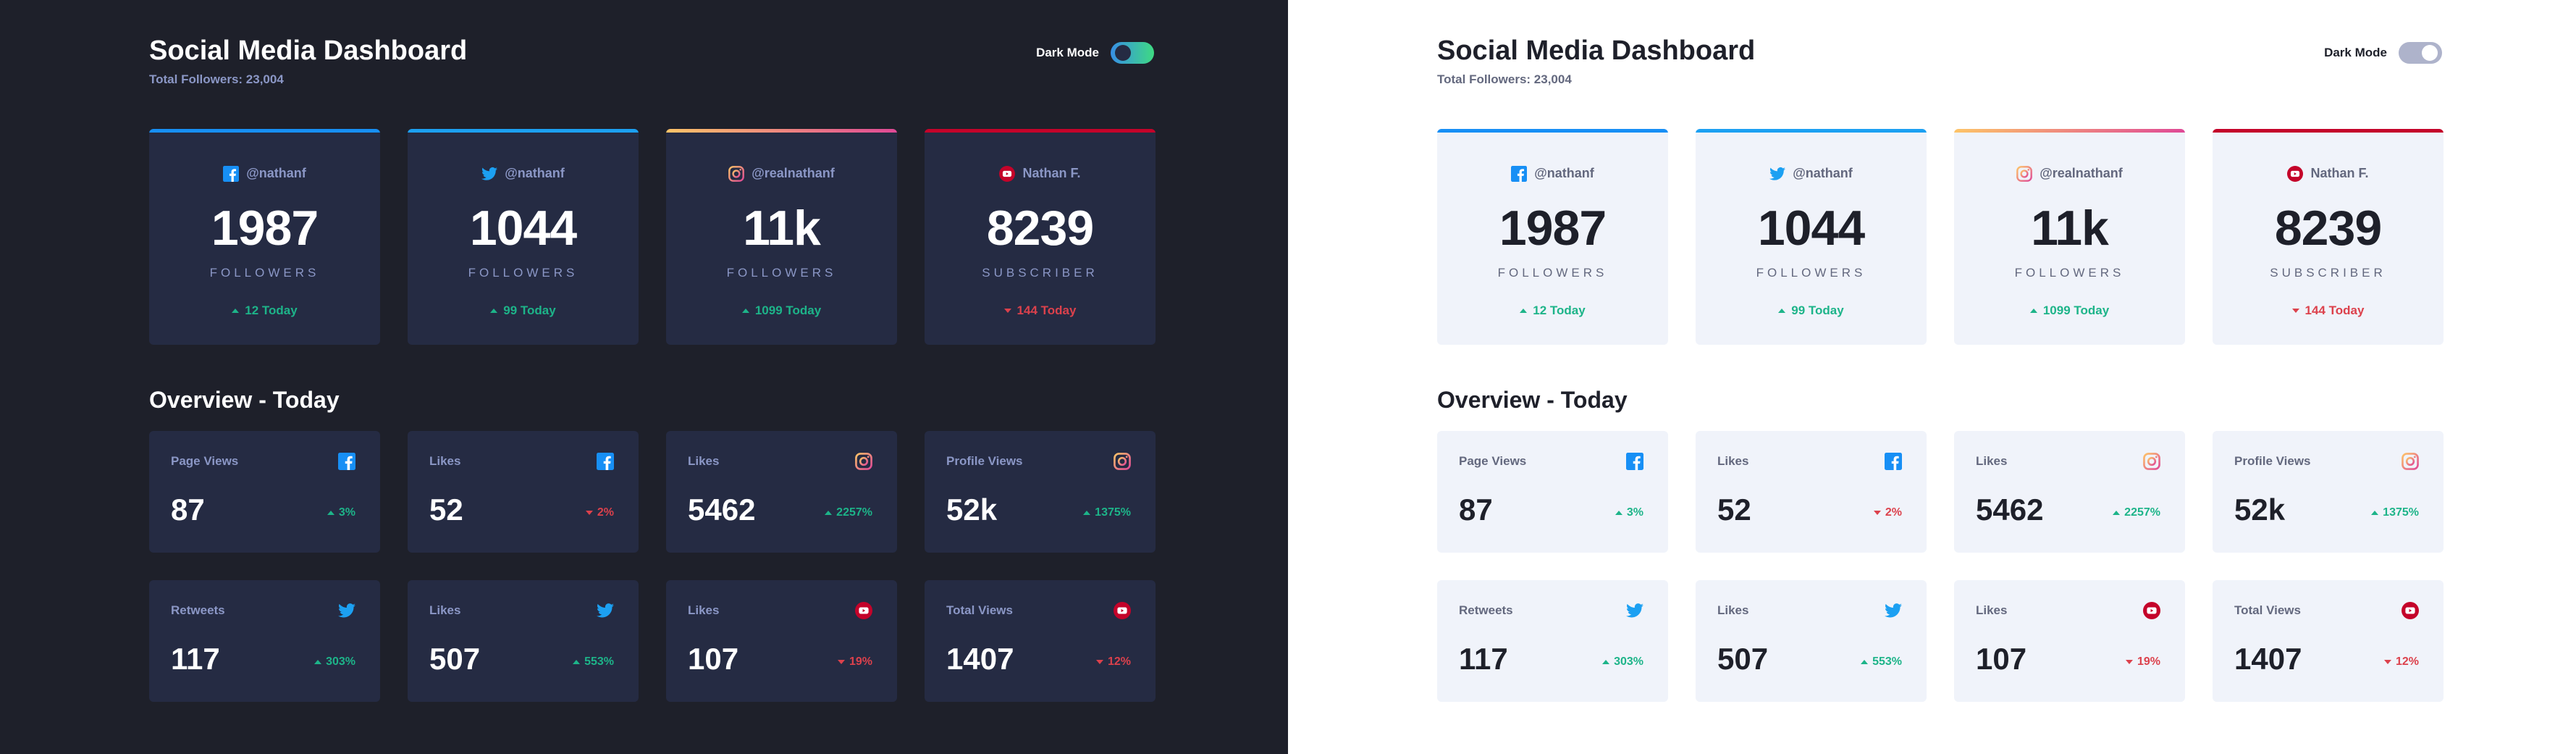  I want to click on follower-card: @nathanf 1044 FOLLOWERS 99 Today, so click(523, 236).